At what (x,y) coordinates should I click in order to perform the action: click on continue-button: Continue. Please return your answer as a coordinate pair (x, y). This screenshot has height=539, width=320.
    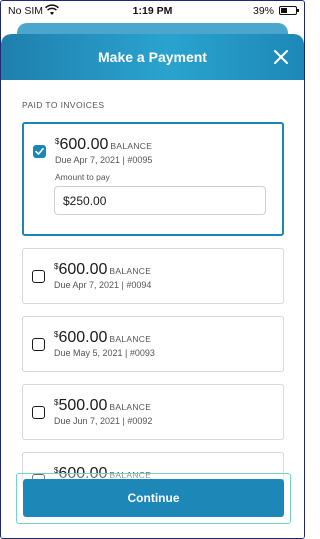
    Looking at the image, I should click on (153, 498).